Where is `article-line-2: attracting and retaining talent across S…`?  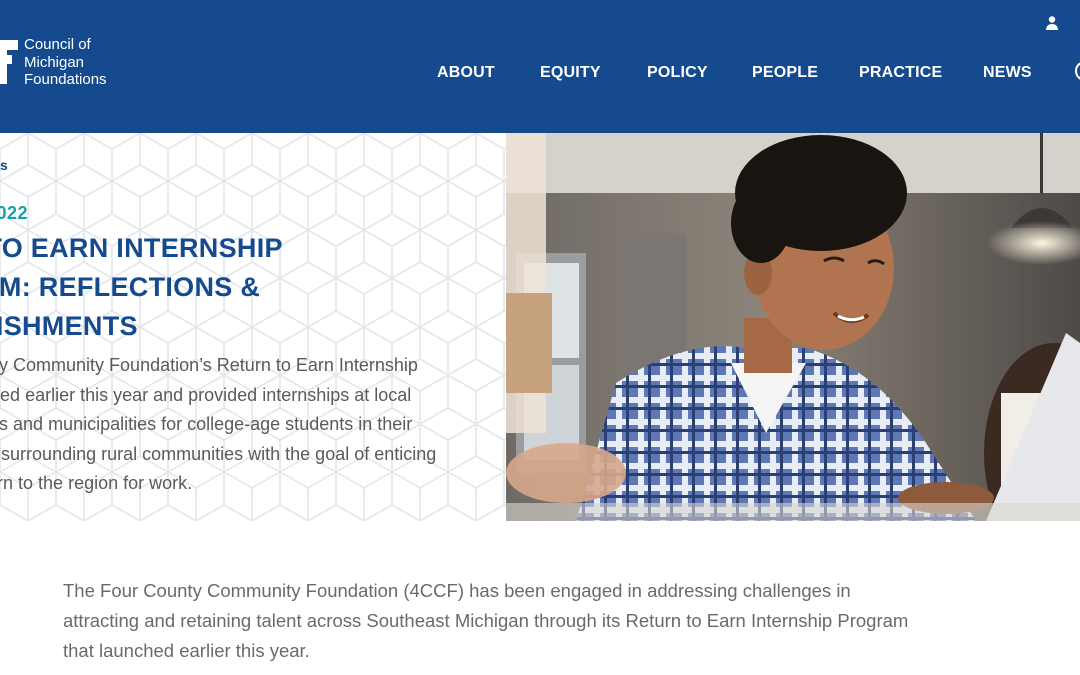 article-line-2: attracting and retaining talent across S… is located at coordinates (486, 620).